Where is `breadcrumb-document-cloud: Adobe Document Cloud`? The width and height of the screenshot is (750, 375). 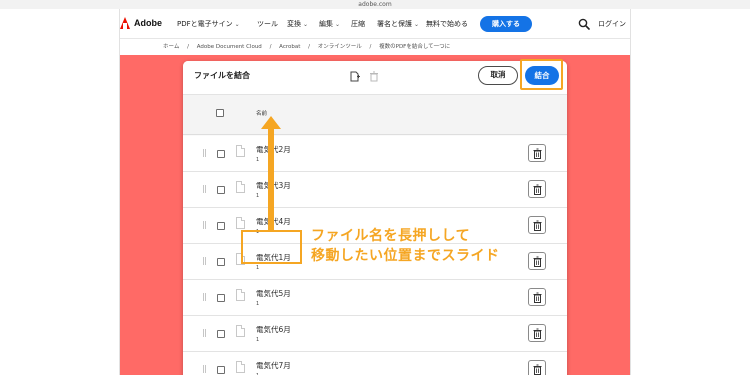 breadcrumb-document-cloud: Adobe Document Cloud is located at coordinates (229, 47).